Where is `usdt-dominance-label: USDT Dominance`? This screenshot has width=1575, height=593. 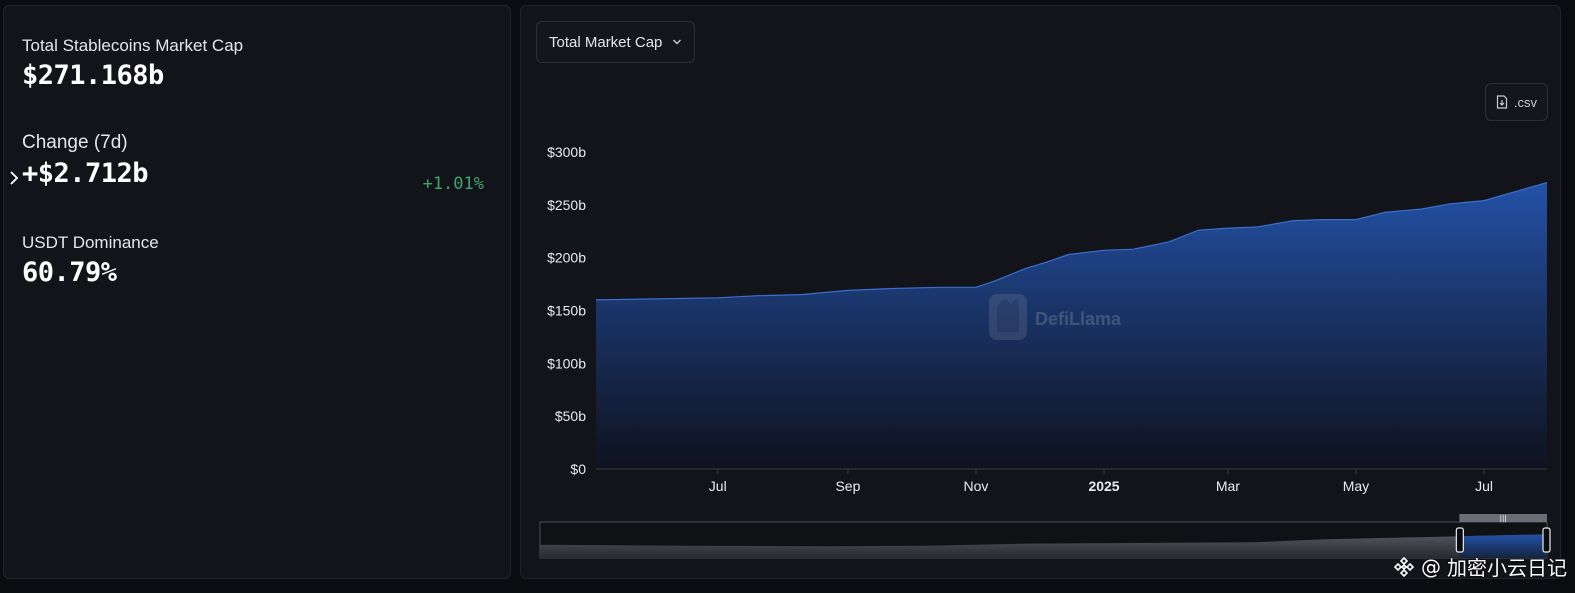 usdt-dominance-label: USDT Dominance is located at coordinates (90, 242).